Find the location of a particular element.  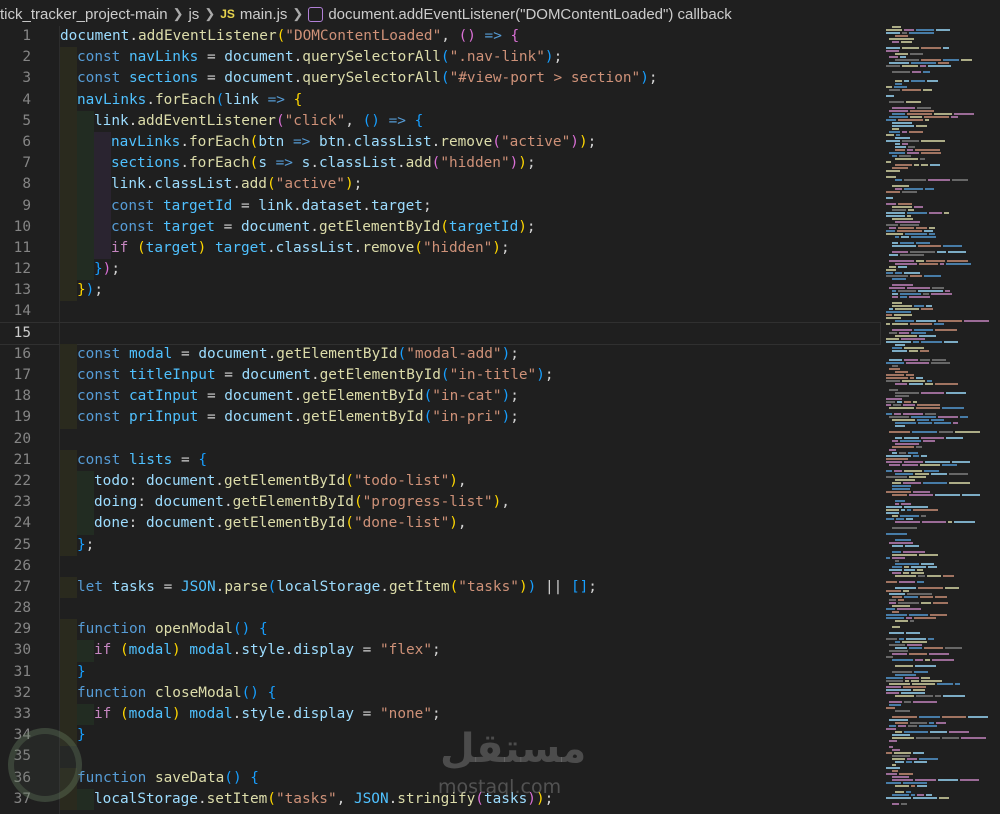

breadcrumb-file: main.js is located at coordinates (264, 14).